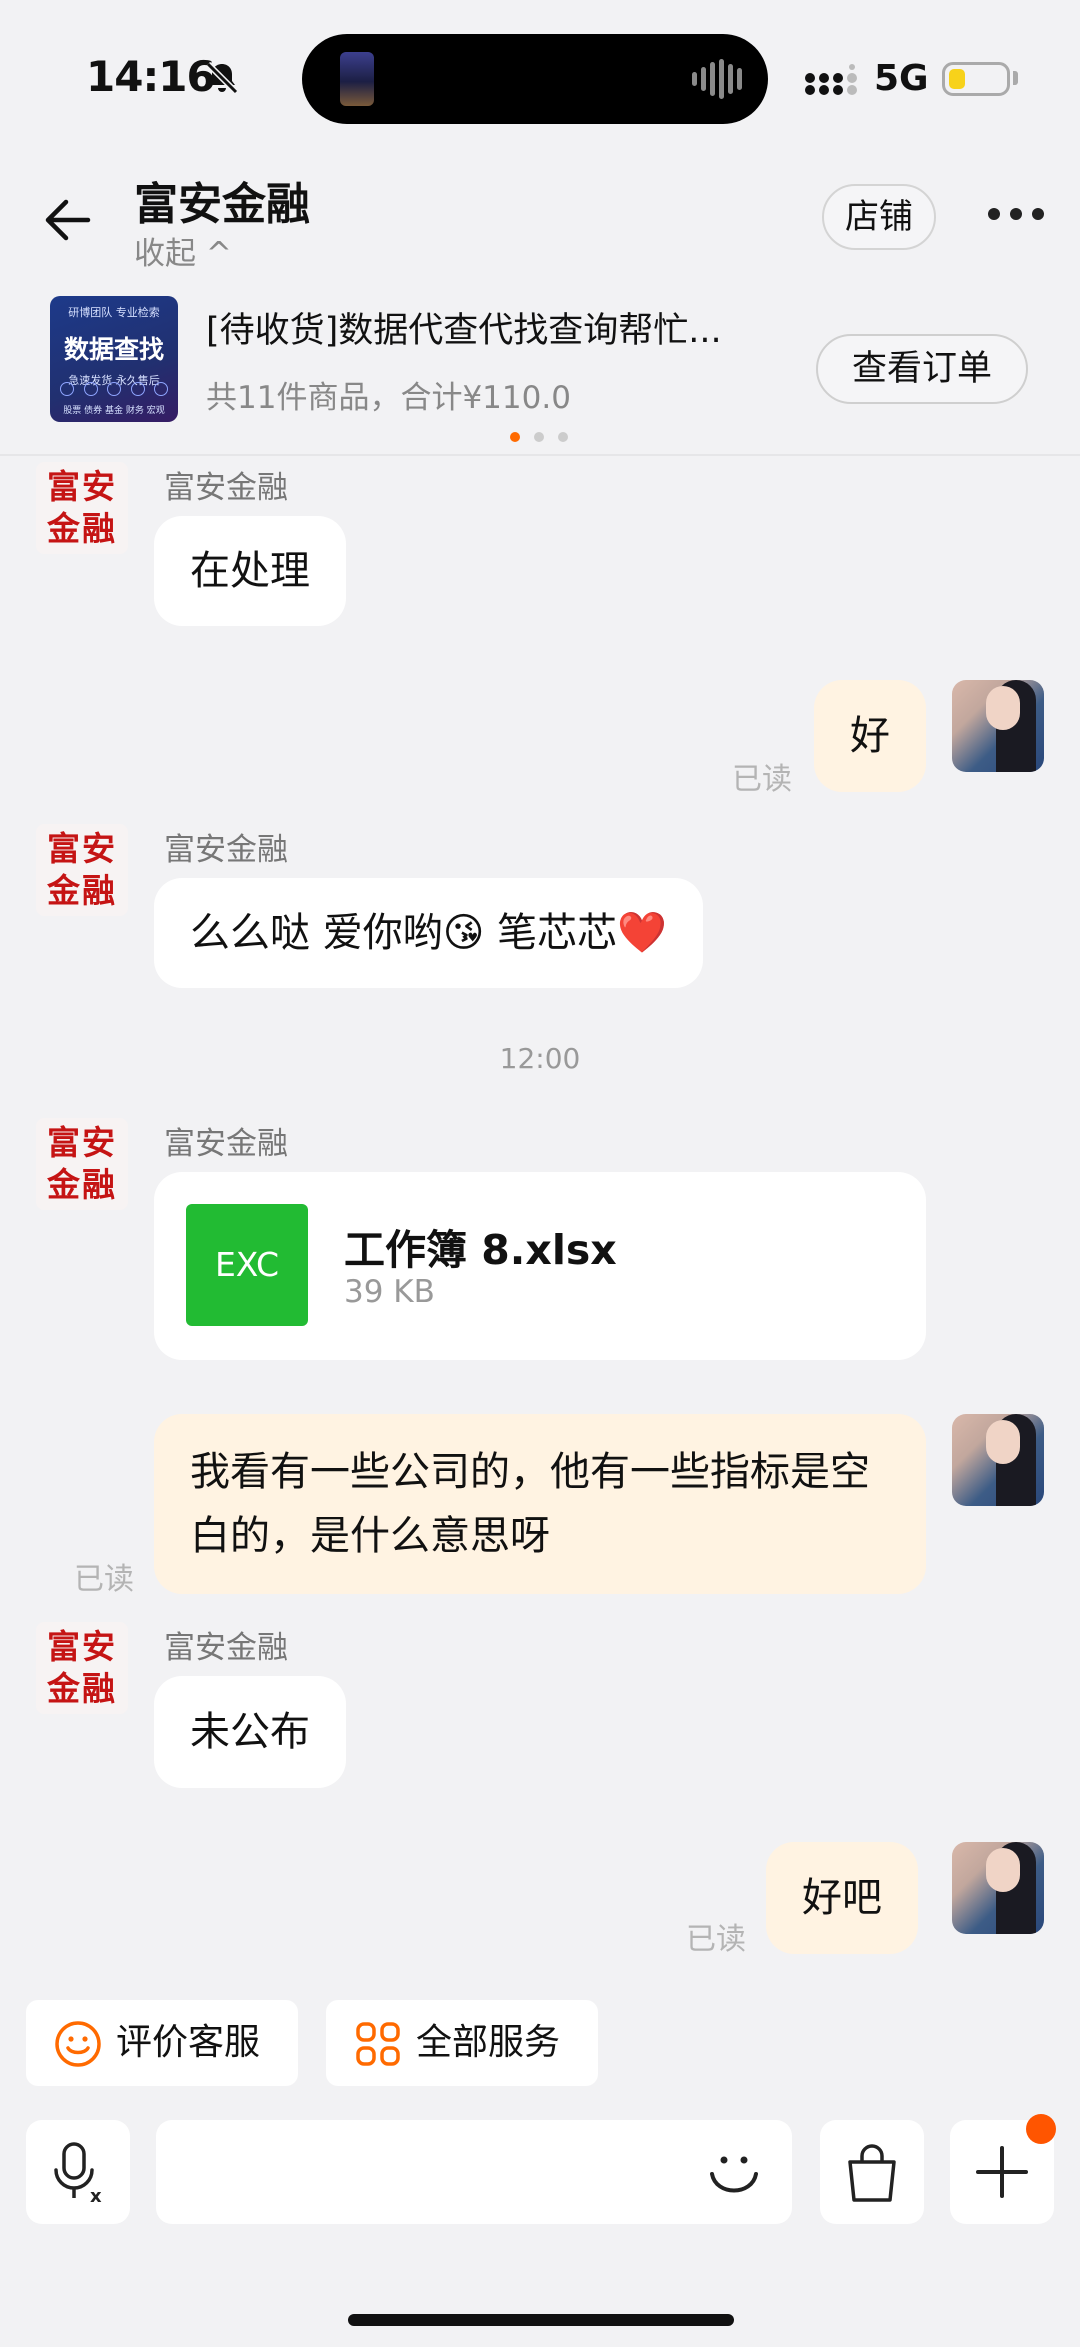  Describe the element at coordinates (114, 389) in the screenshot. I see `thumb-category-icons` at that location.